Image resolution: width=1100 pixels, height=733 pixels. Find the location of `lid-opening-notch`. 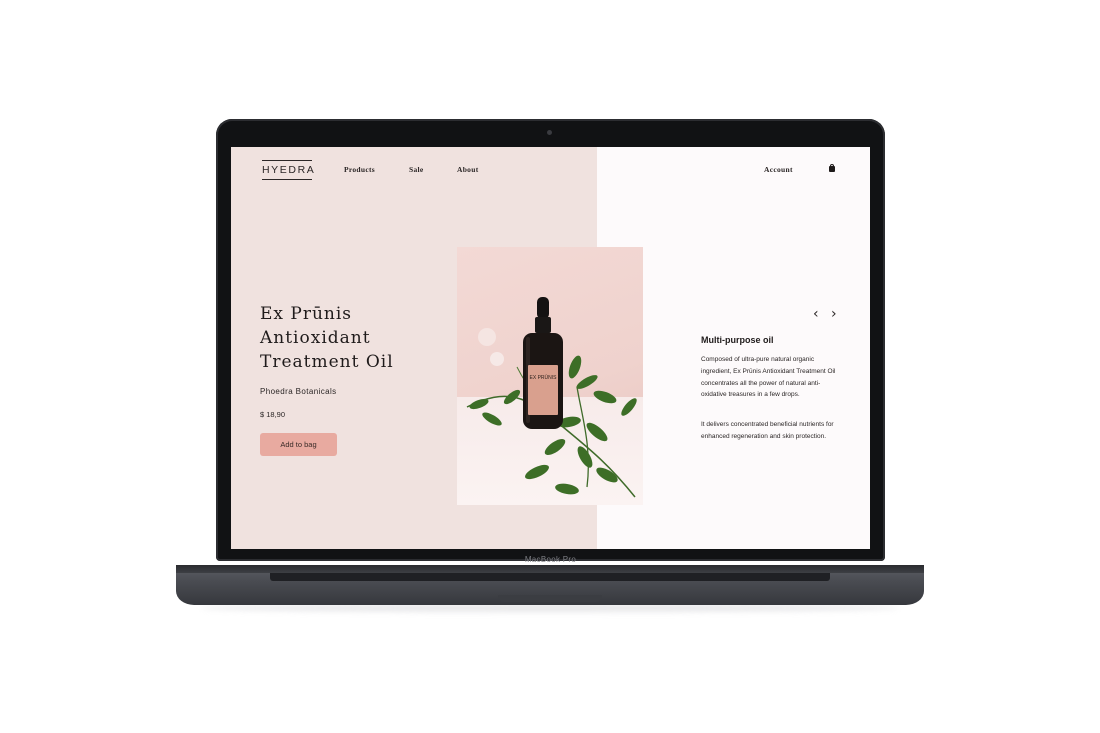

lid-opening-notch is located at coordinates (550, 598).